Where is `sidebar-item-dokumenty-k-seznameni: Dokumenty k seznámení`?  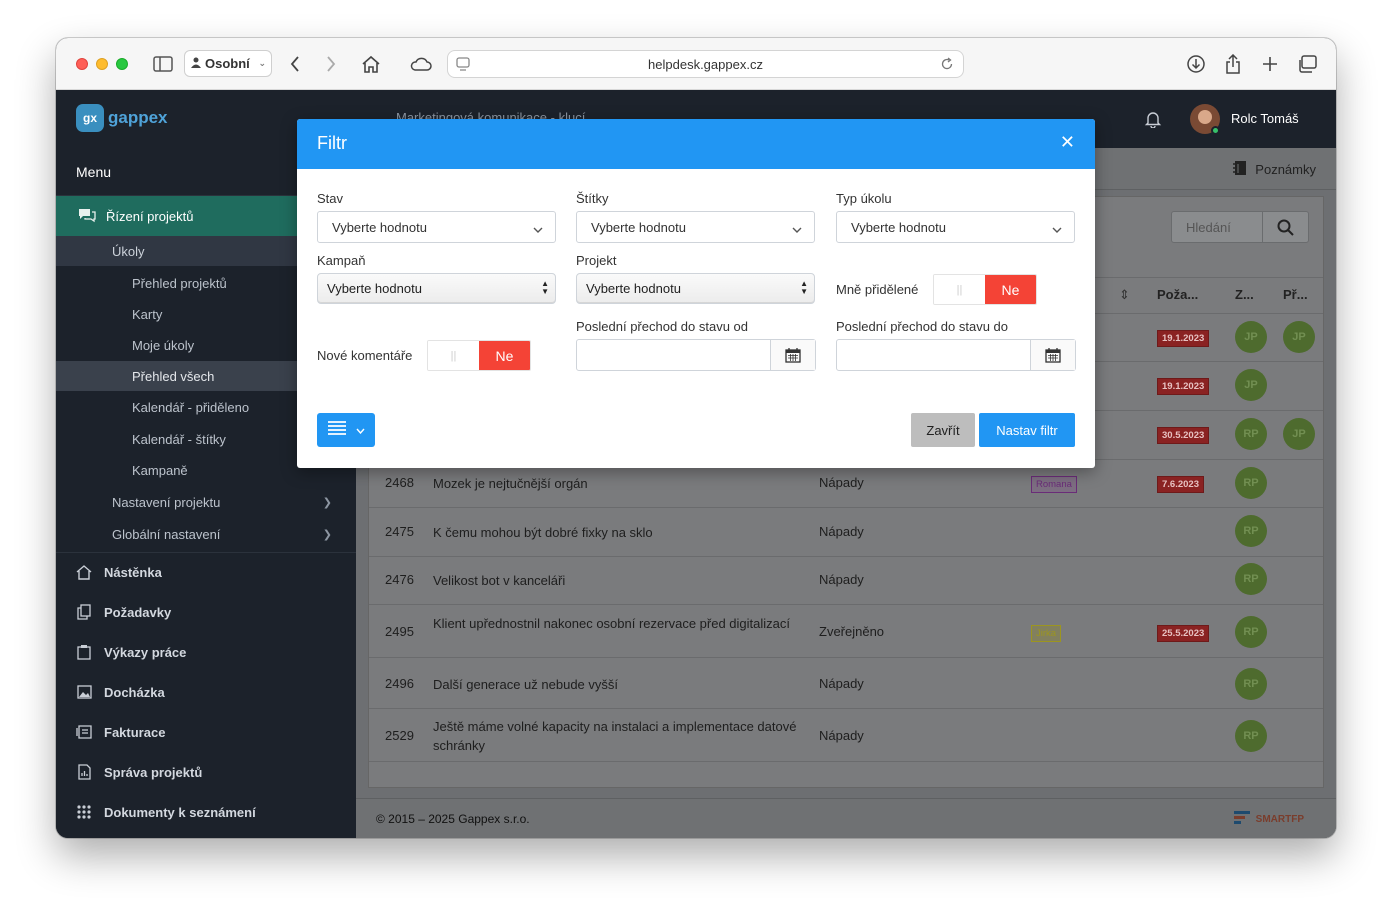 sidebar-item-dokumenty-k-seznameni: Dokumenty k seznámení is located at coordinates (206, 812).